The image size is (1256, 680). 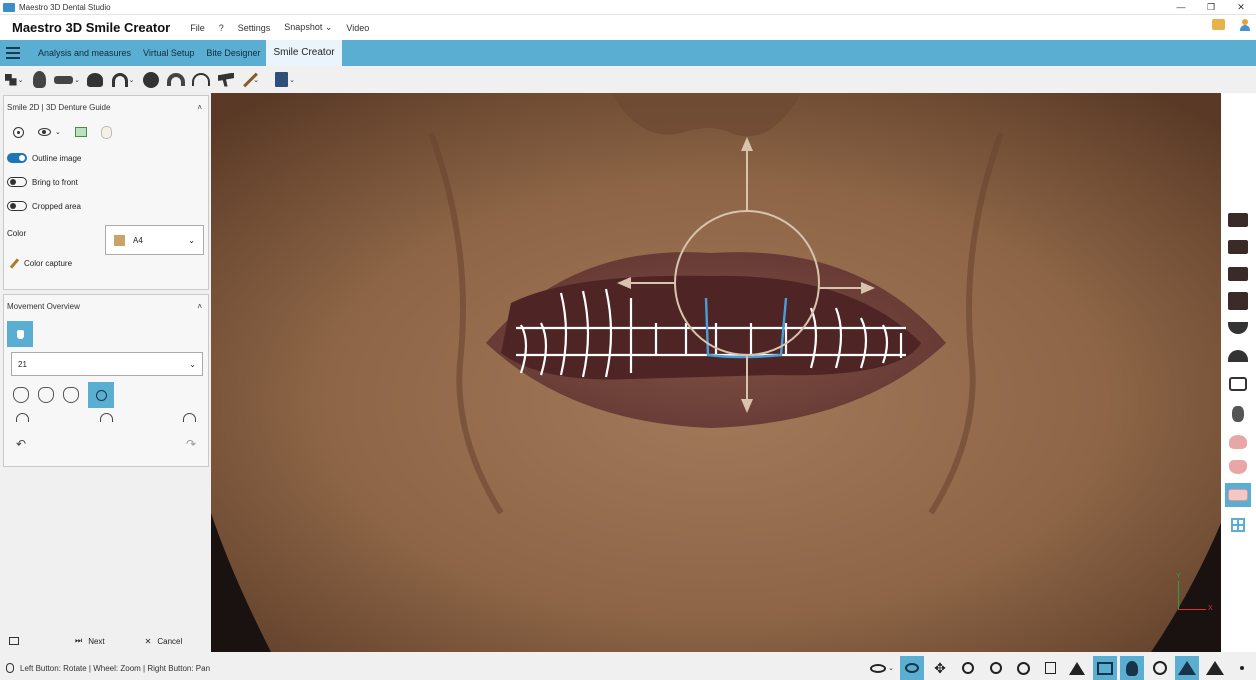 What do you see at coordinates (1238, 356) in the screenshot?
I see `arch-bottom-view-icon` at bounding box center [1238, 356].